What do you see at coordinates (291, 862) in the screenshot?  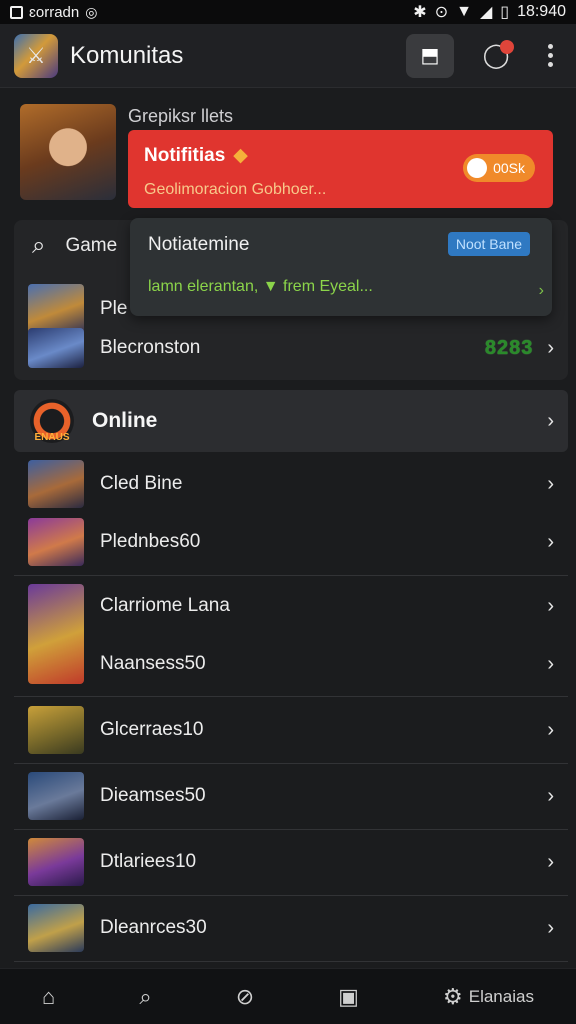 I see `list-item: Dtlariees10 ›` at bounding box center [291, 862].